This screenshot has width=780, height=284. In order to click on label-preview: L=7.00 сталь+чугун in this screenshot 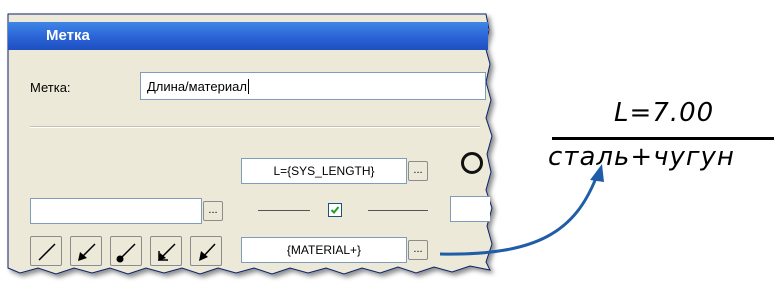, I will do `click(661, 143)`.